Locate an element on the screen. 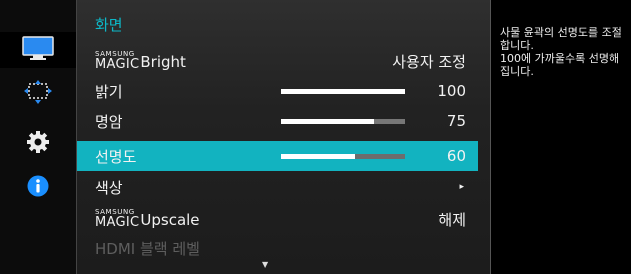 The image size is (631, 274). category-tabs is located at coordinates (38, 137).